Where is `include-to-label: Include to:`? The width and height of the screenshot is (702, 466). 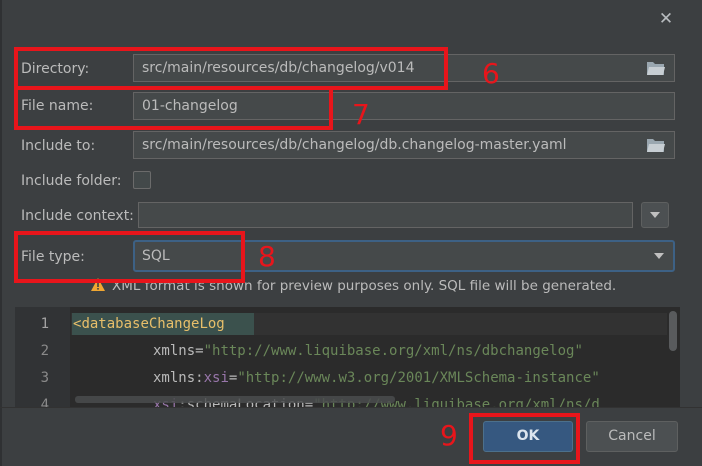 include-to-label: Include to: is located at coordinates (58, 146).